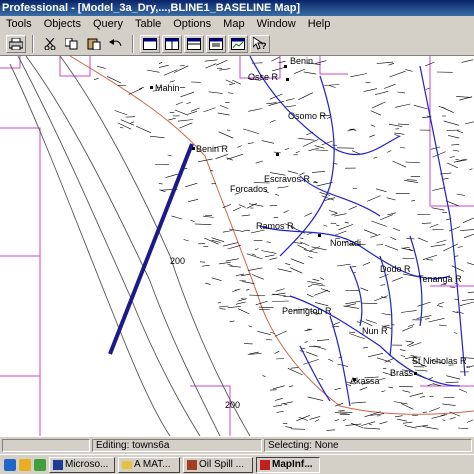 Image resolution: width=474 pixels, height=474 pixels. I want to click on window-5-button, so click(238, 43).